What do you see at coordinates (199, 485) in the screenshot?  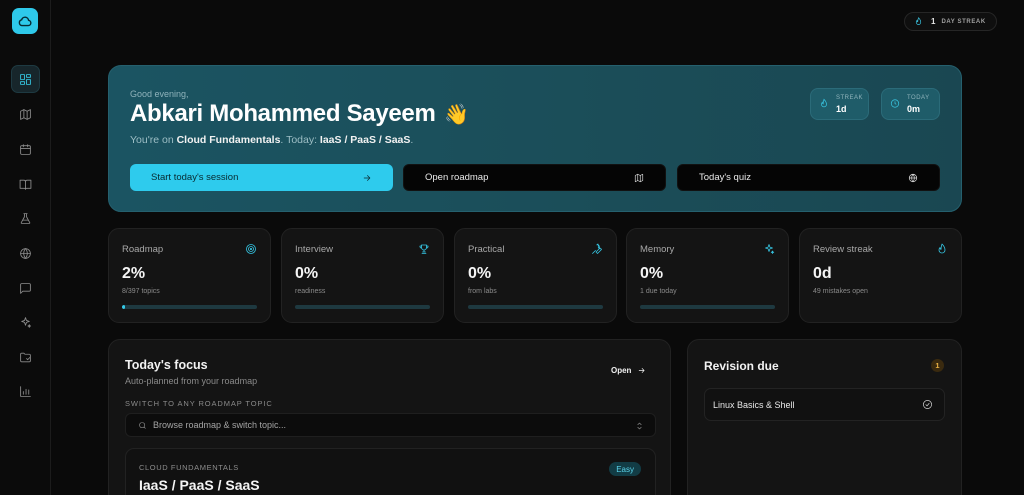 I see `topic-name: IaaS / PaaS / SaaS` at bounding box center [199, 485].